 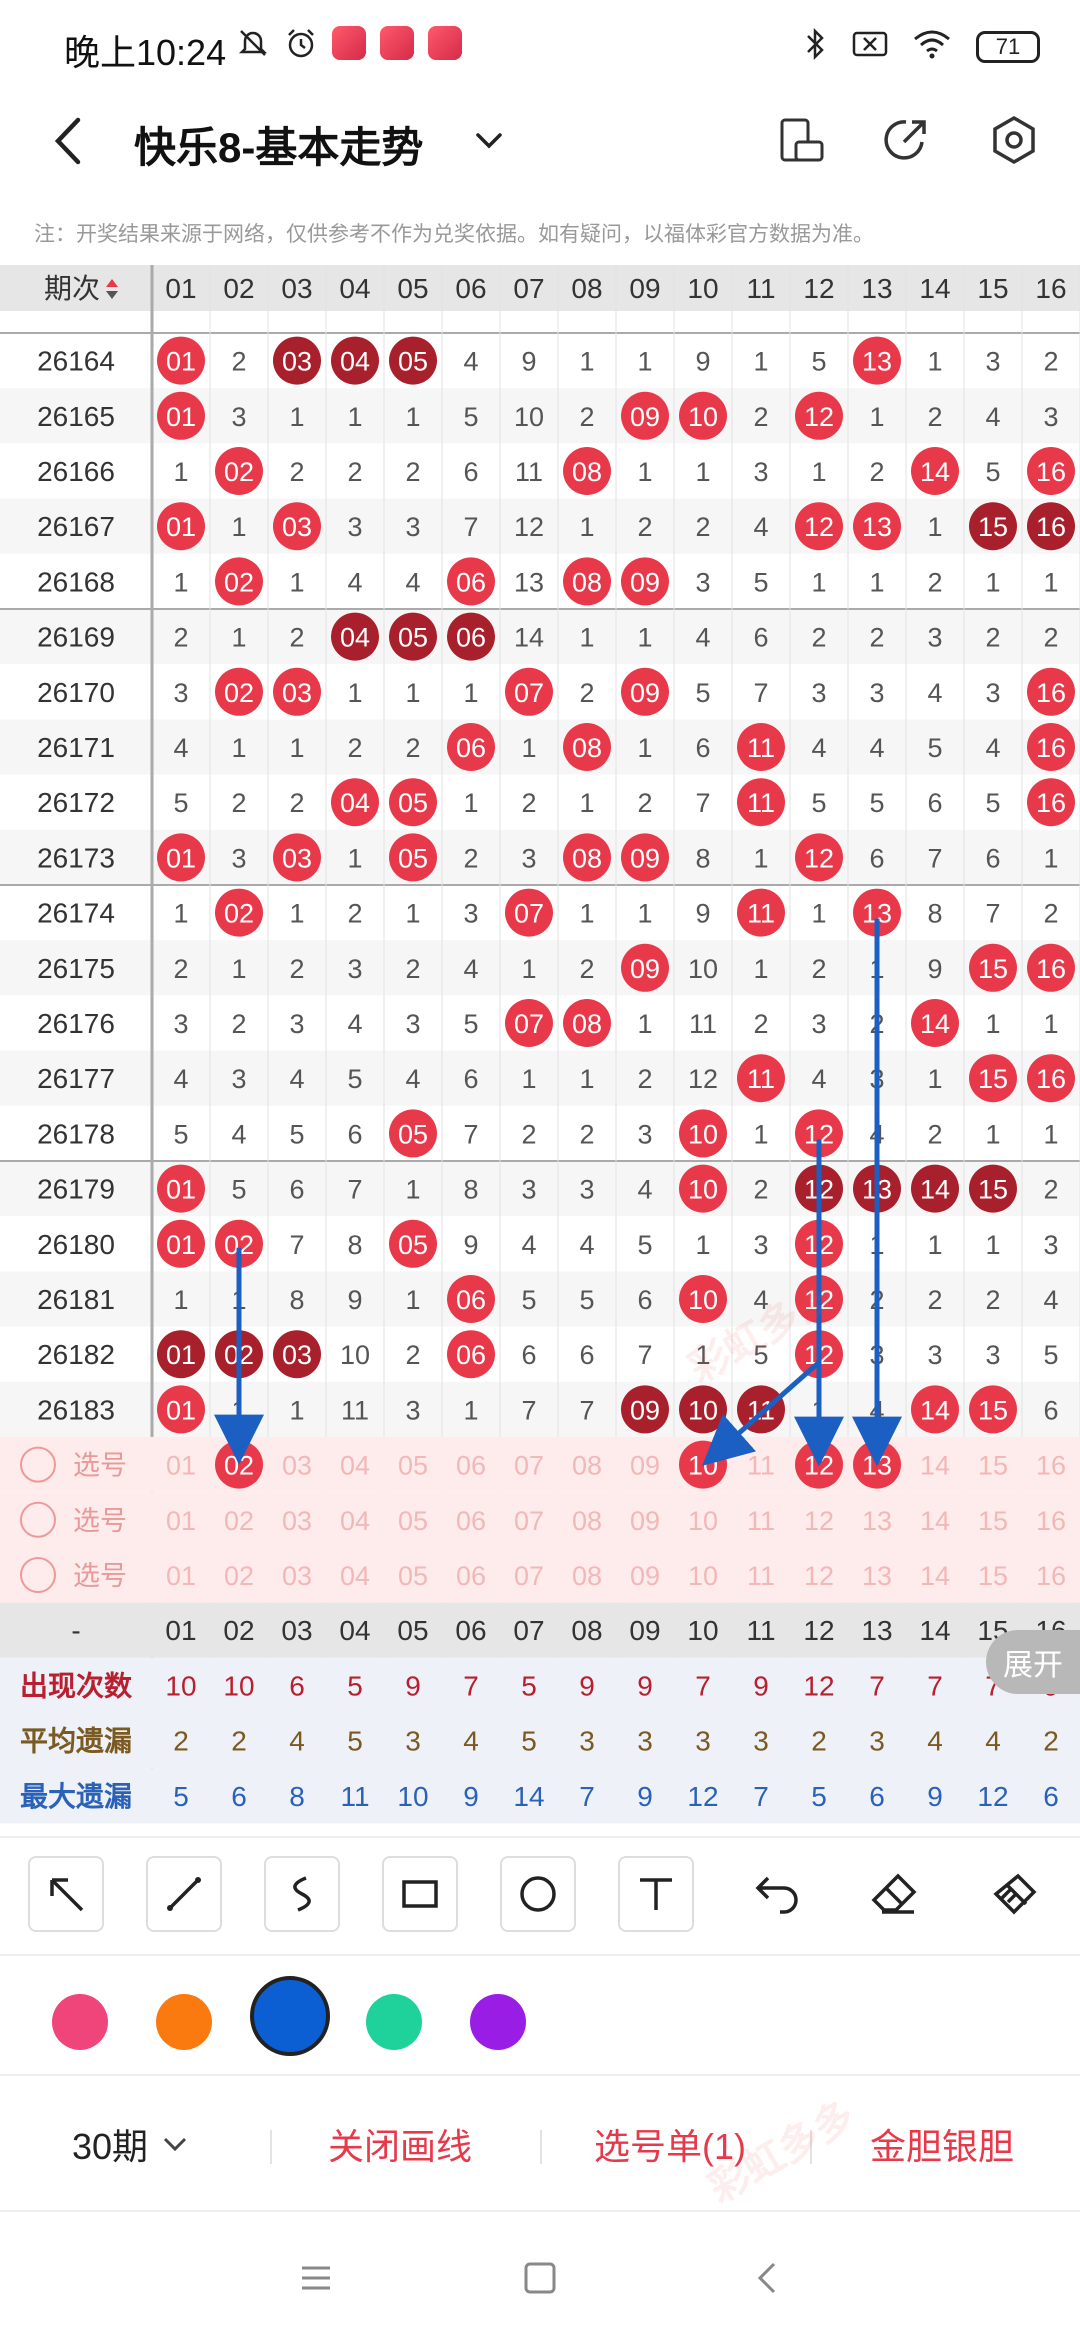 I want to click on color-swatch-blue-selected, so click(x=290, y=2016).